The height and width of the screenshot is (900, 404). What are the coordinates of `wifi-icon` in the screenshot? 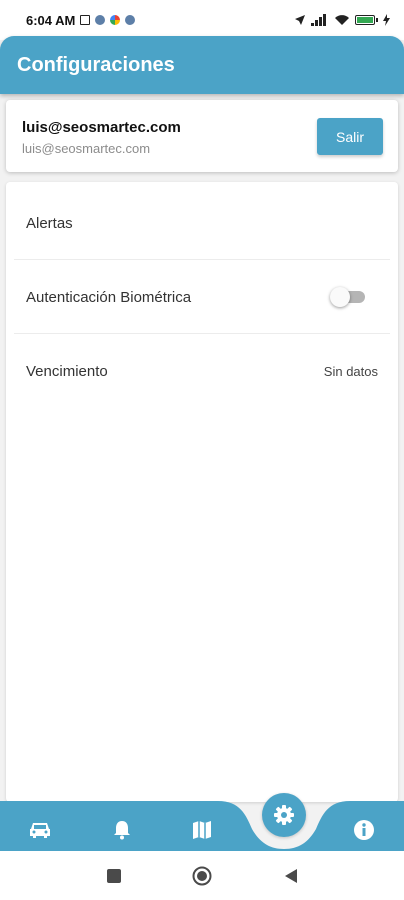 It's located at (342, 20).